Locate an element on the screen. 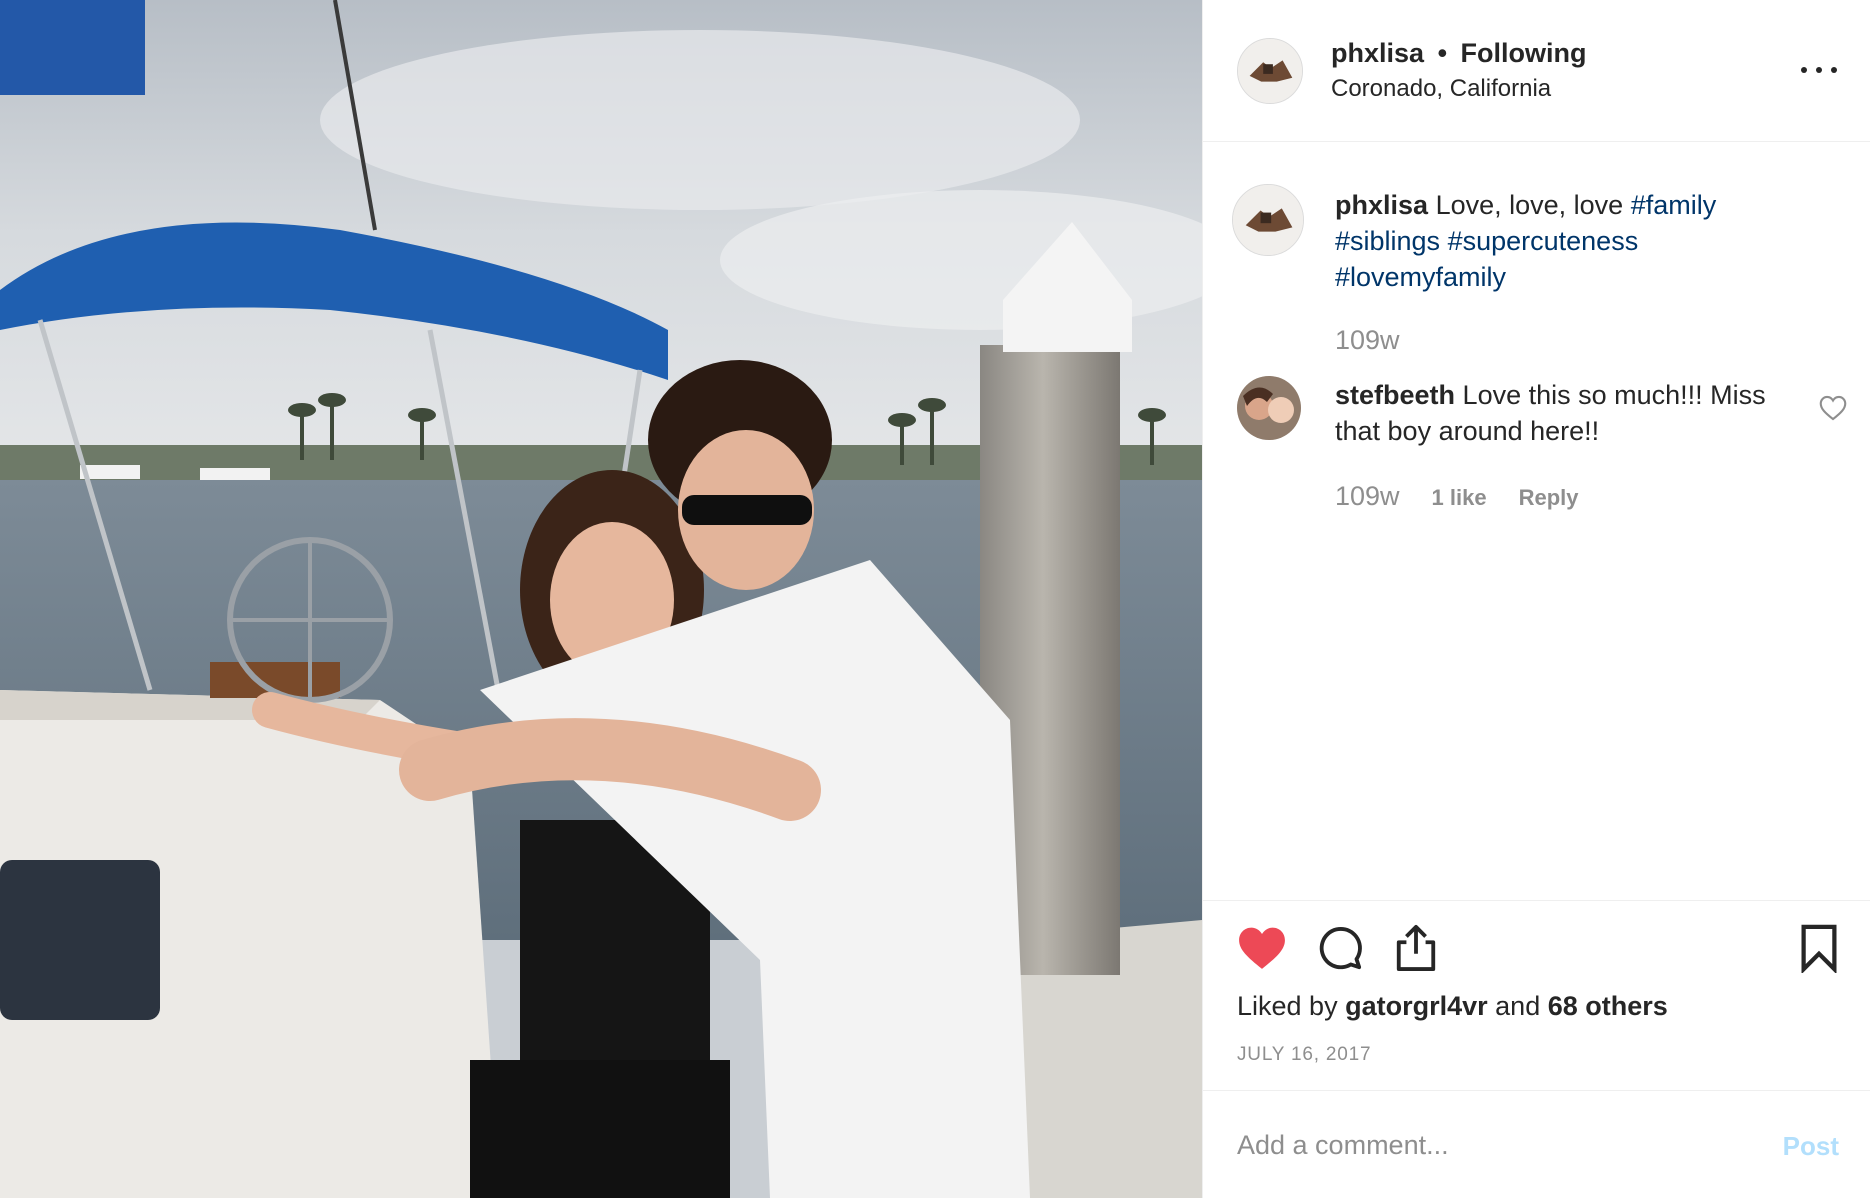 Image resolution: width=1870 pixels, height=1198 pixels. hashtag-family: #family is located at coordinates (1674, 205).